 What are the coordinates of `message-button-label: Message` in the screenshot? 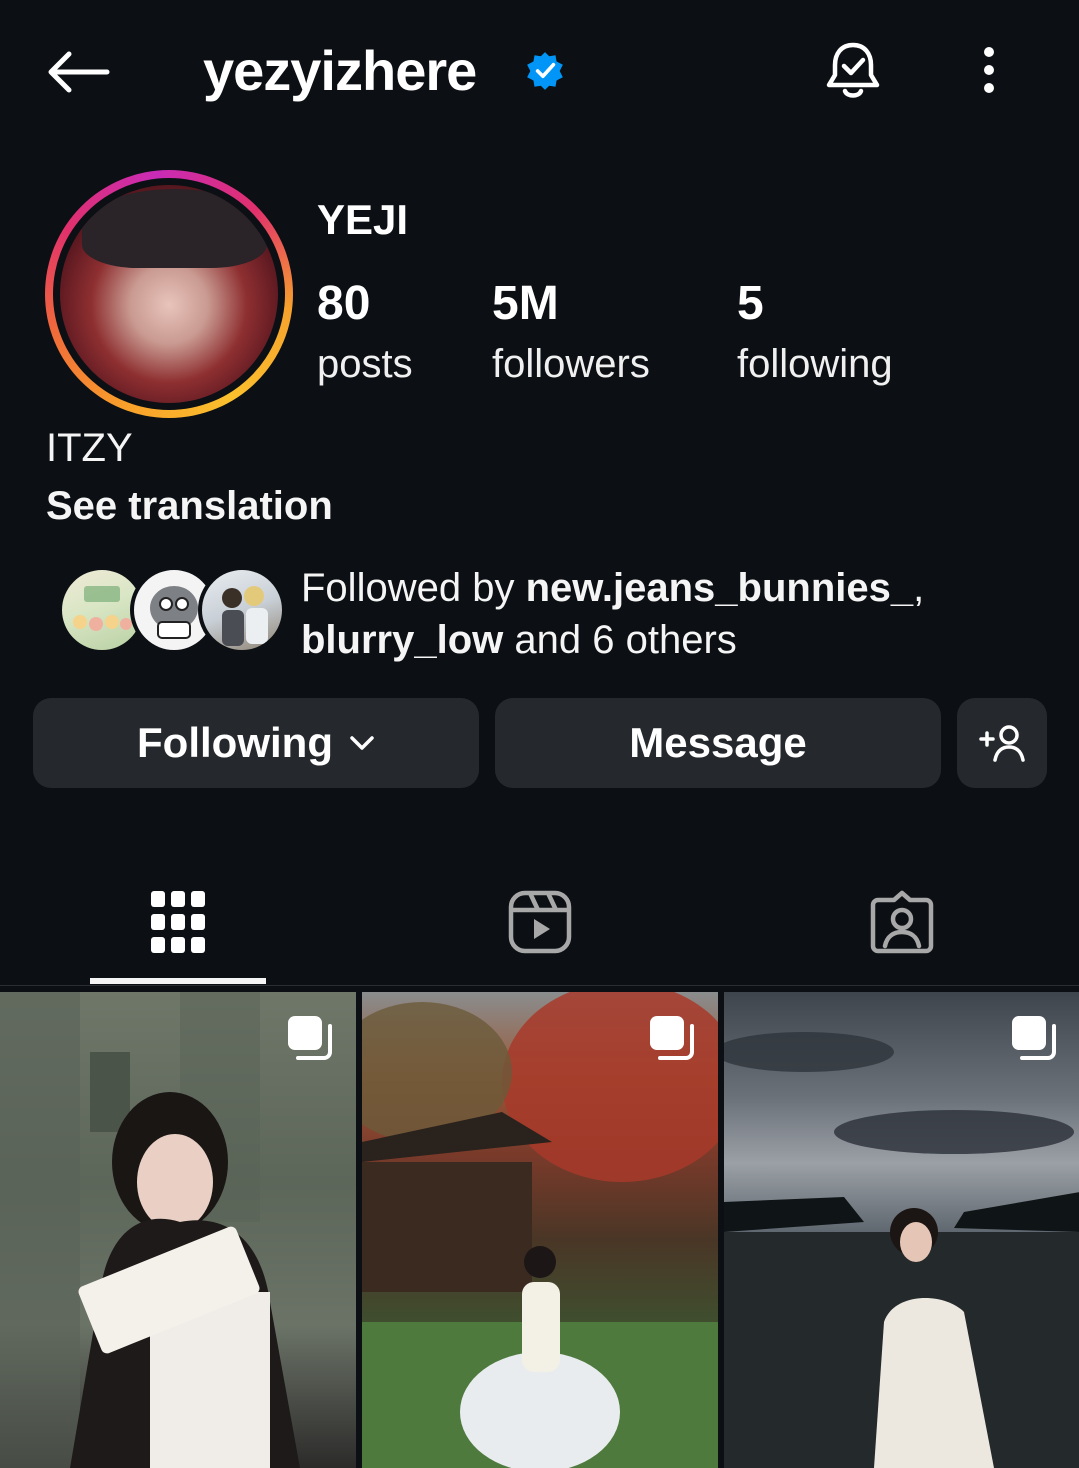 It's located at (718, 742).